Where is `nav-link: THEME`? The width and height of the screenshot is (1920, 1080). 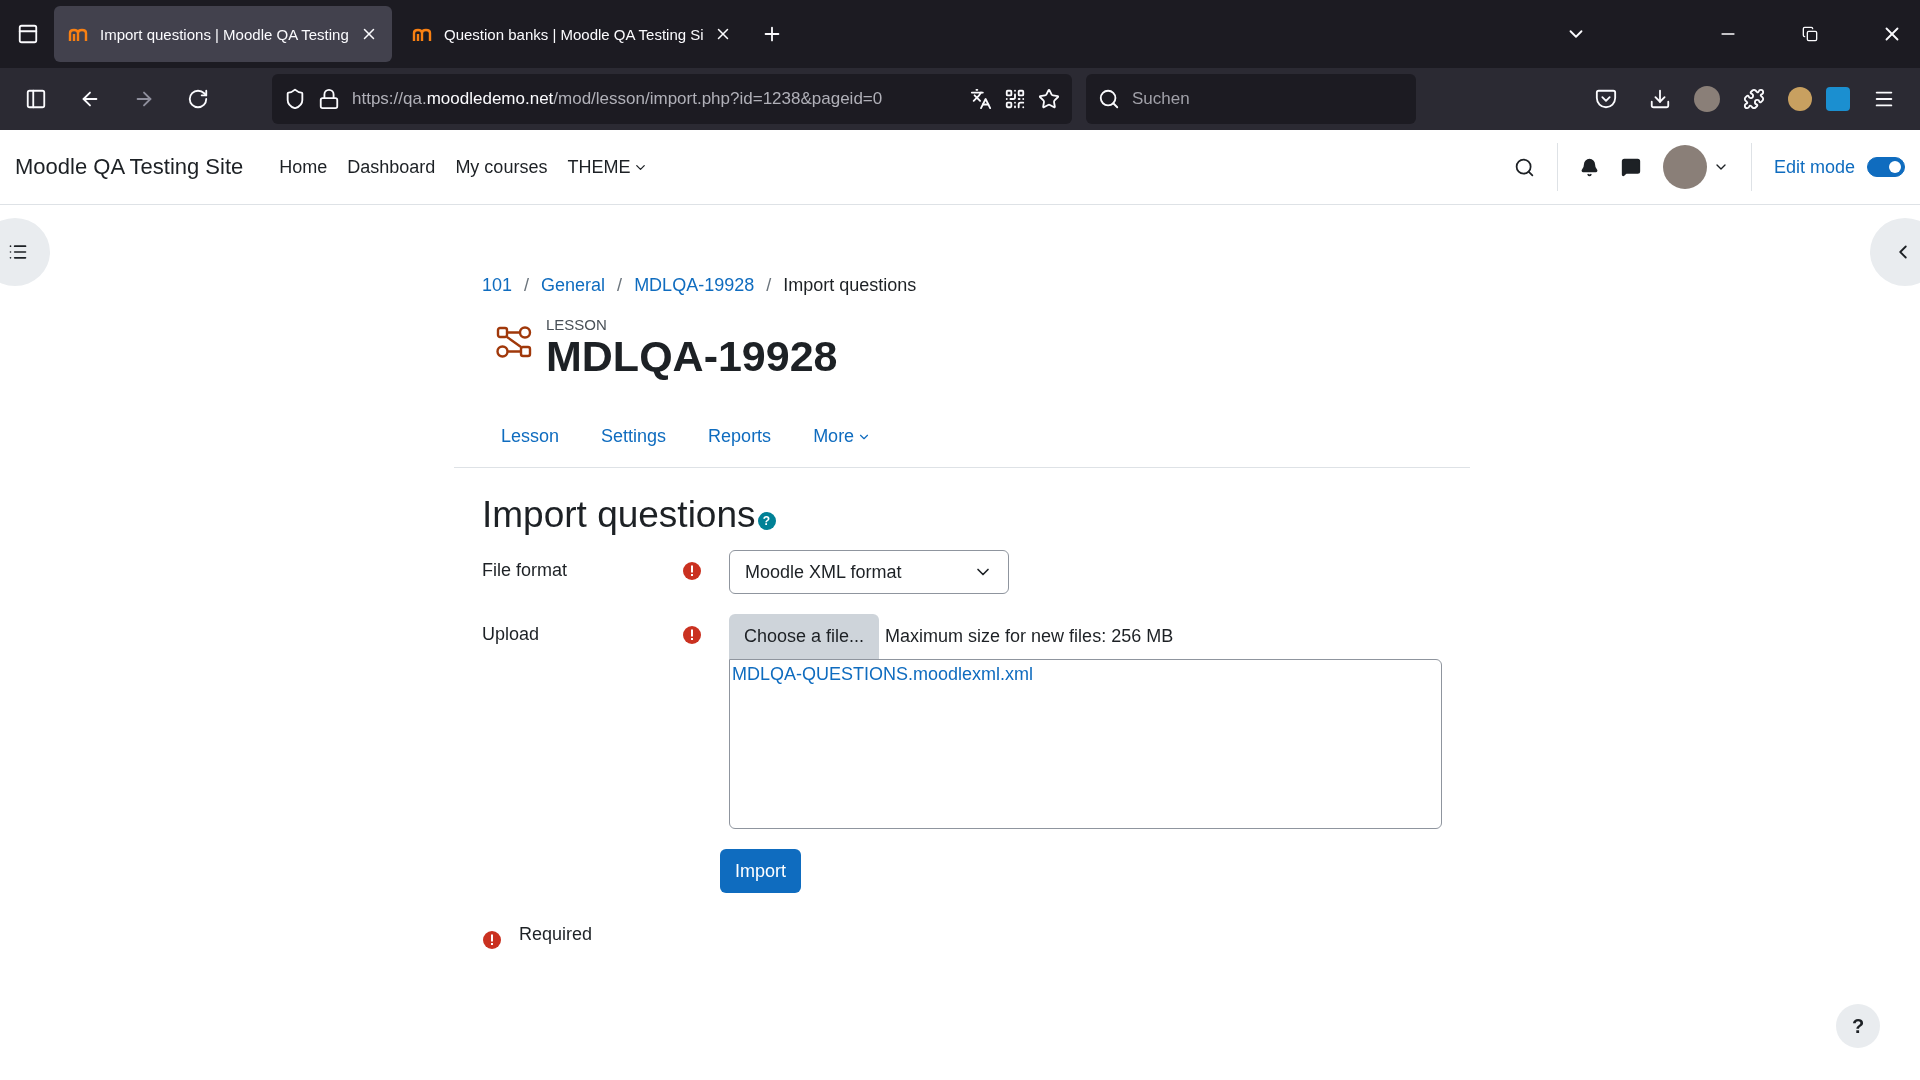
nav-link: THEME is located at coordinates (608, 167).